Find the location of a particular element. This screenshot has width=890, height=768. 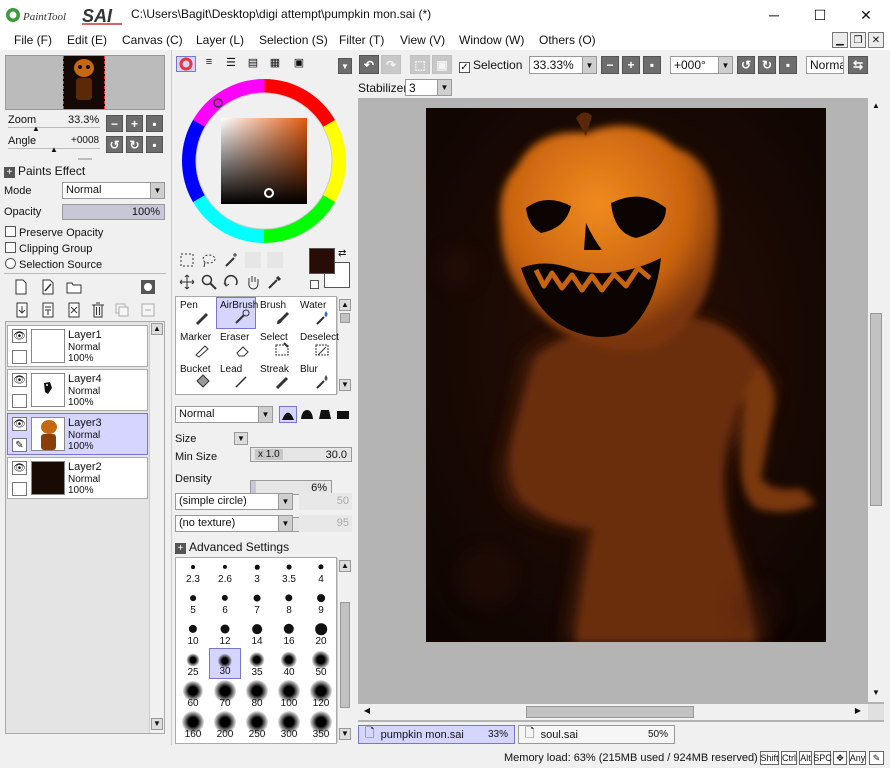

menu-window: Window (W) is located at coordinates (491, 40).